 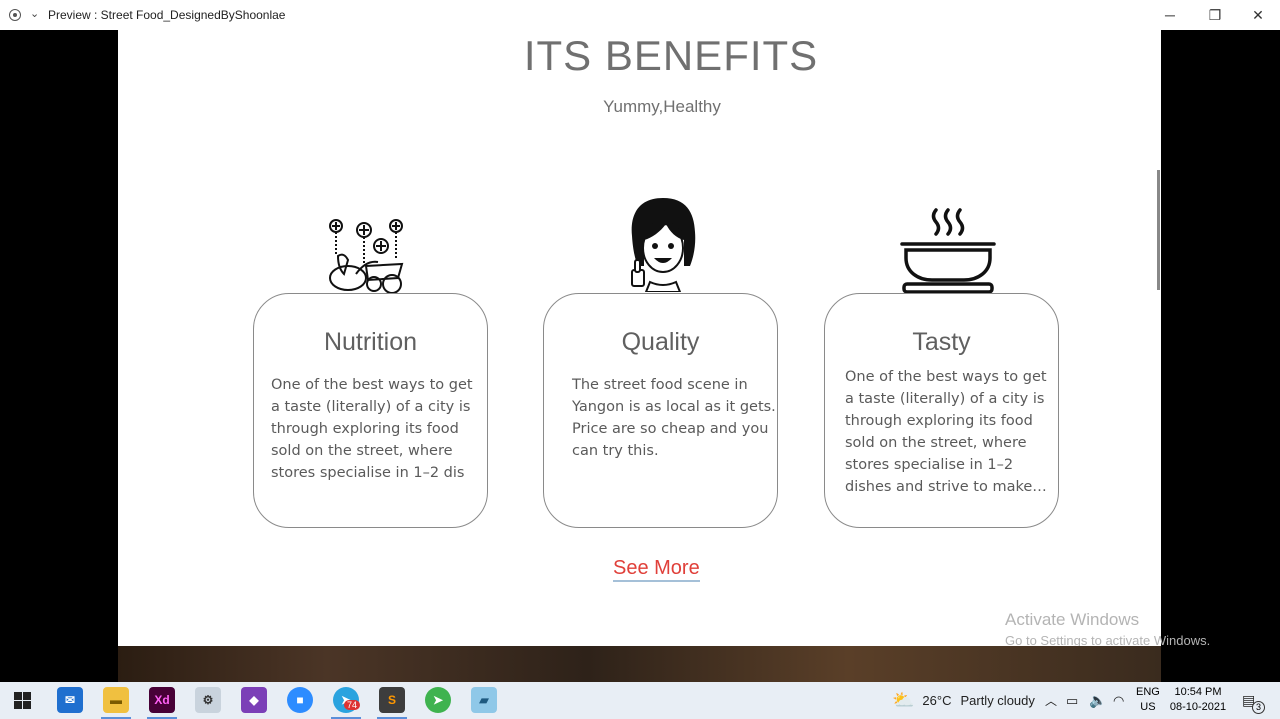 What do you see at coordinates (392, 700) in the screenshot?
I see `sublime-text-icon: S` at bounding box center [392, 700].